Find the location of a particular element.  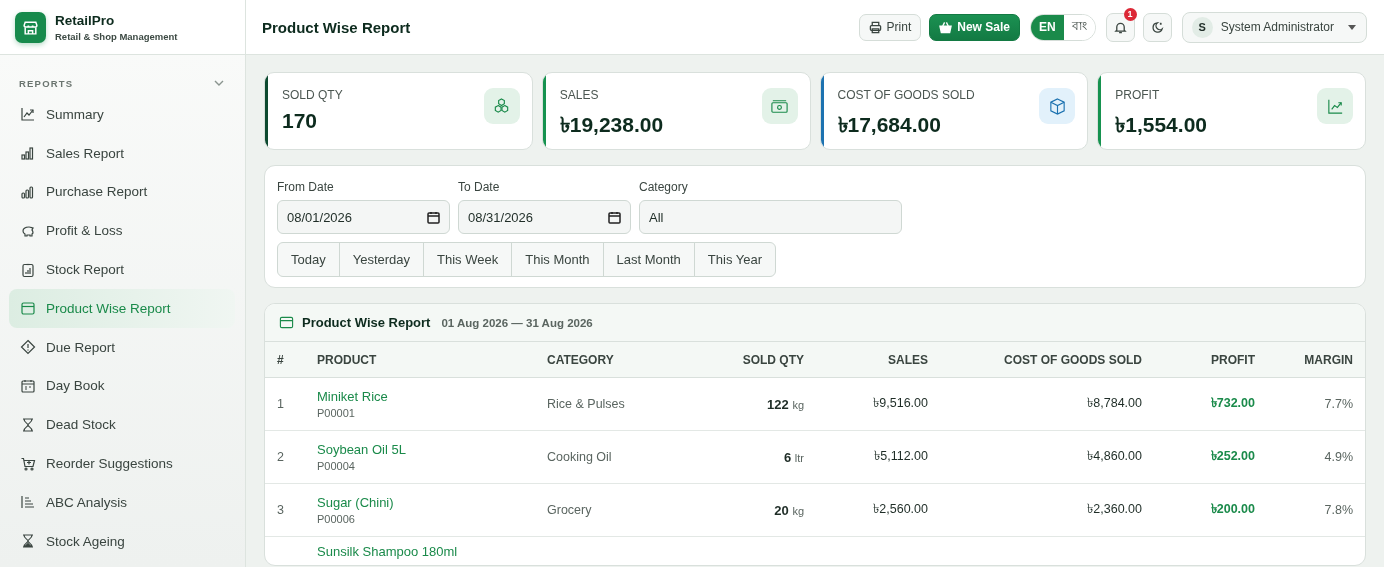

product-link: Soybean Oil 5L is located at coordinates (420, 449).